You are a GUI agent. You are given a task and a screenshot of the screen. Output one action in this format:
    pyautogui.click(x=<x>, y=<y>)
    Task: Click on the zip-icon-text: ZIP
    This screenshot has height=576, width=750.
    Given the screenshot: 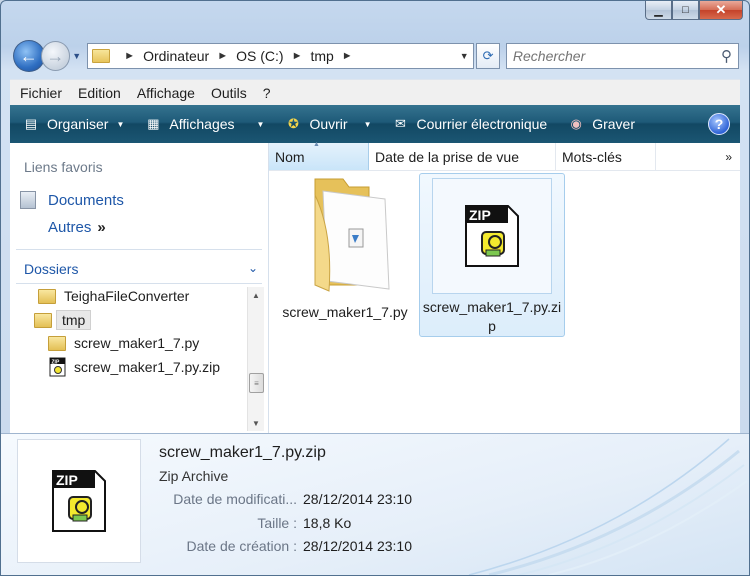 What is the action you would take?
    pyautogui.click(x=67, y=480)
    